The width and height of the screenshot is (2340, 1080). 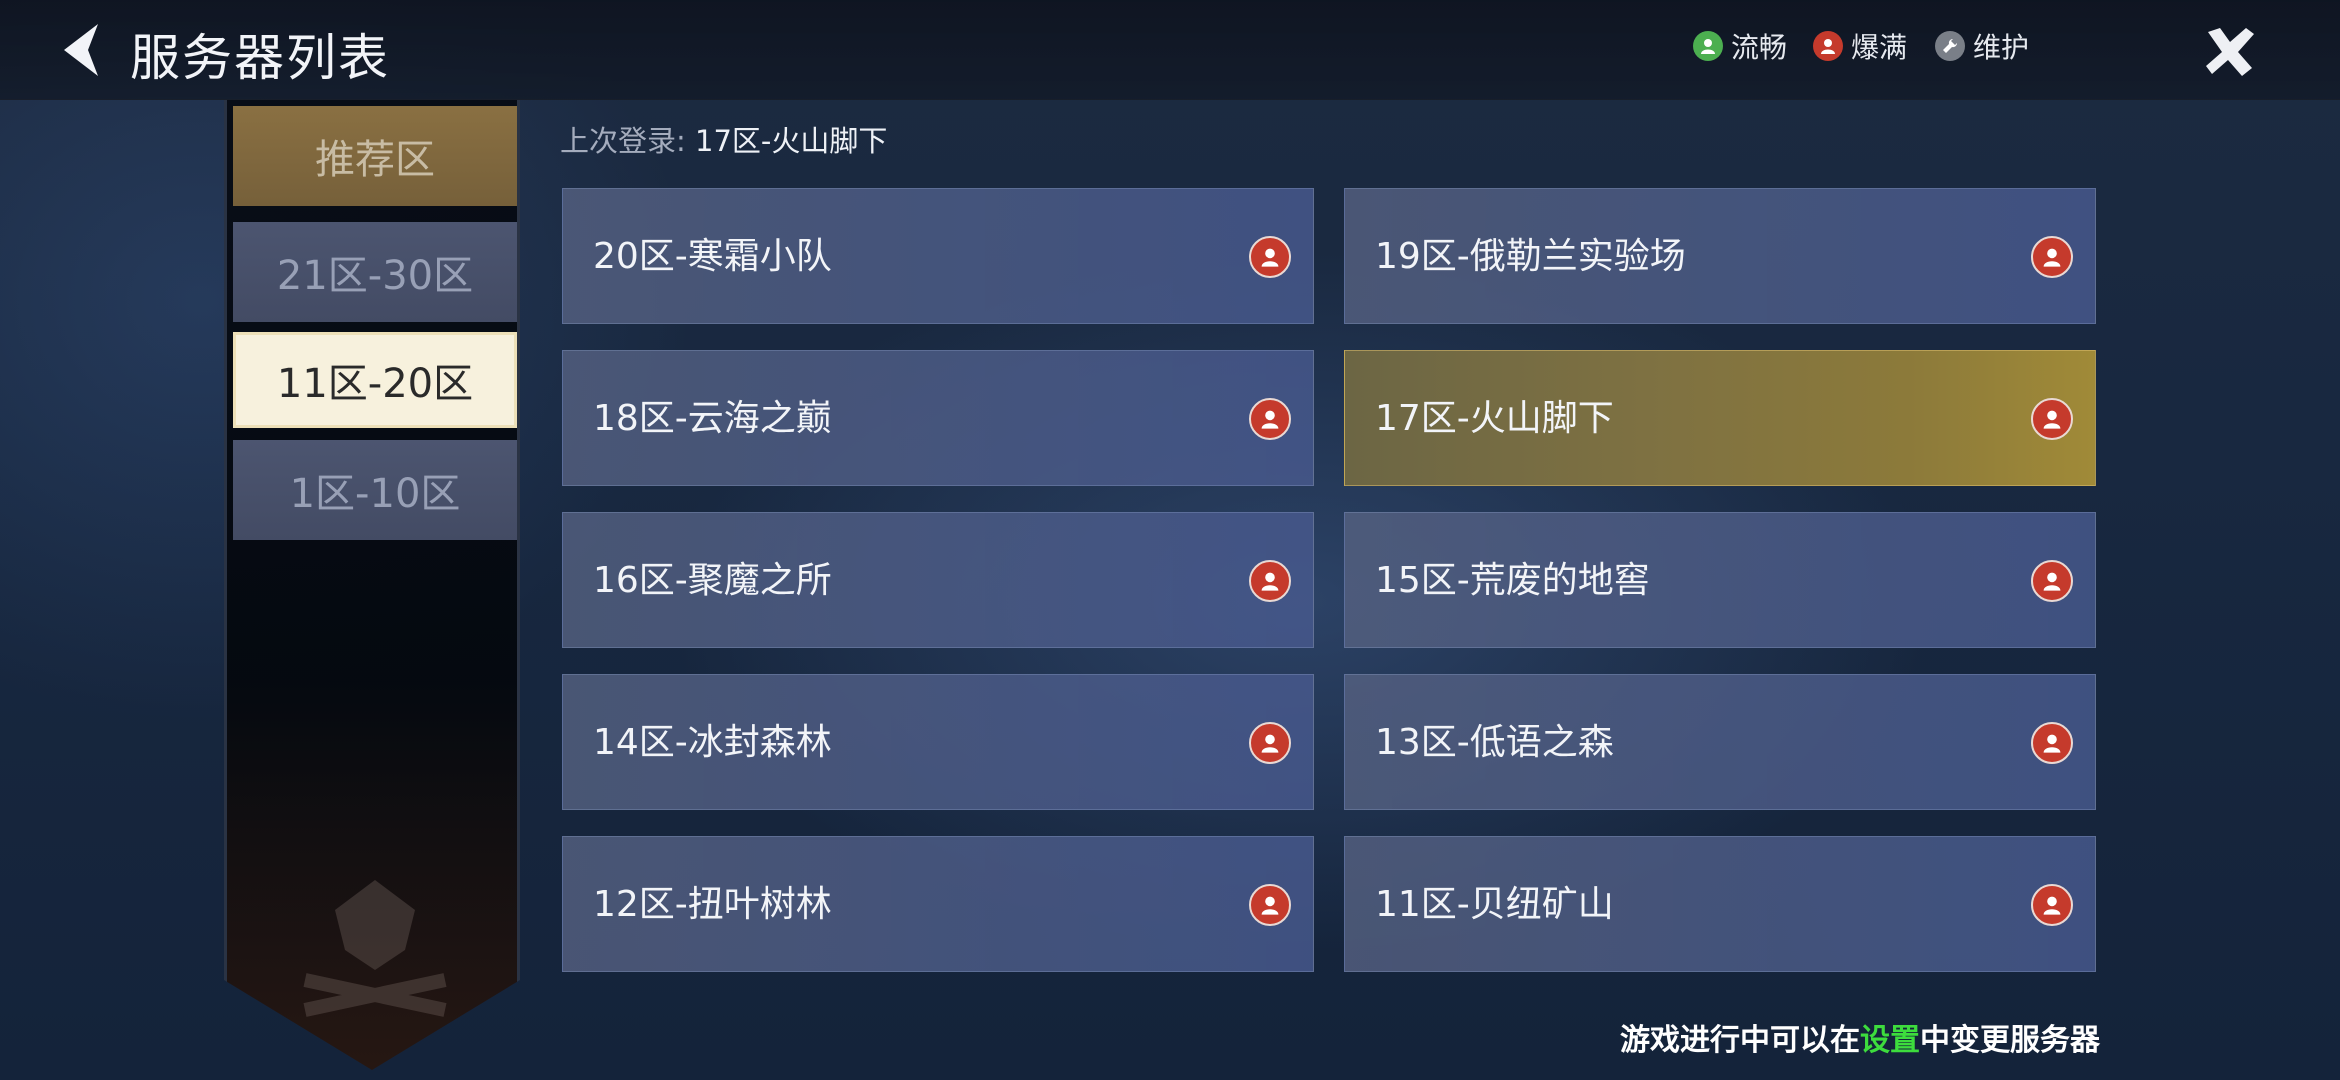 I want to click on legend-maintenance: 维护, so click(x=1982, y=46).